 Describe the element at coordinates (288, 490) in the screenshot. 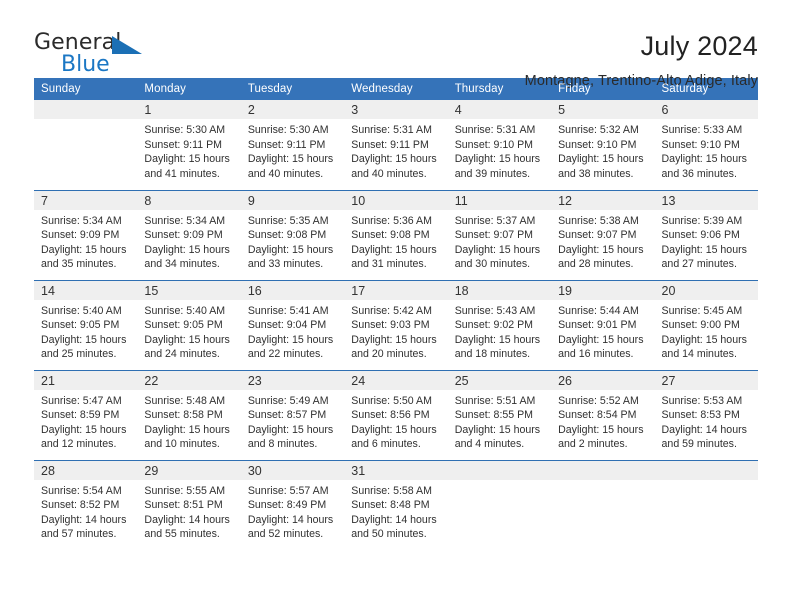

I see `sunrise-time: Sunrise: 5:57 AM` at that location.